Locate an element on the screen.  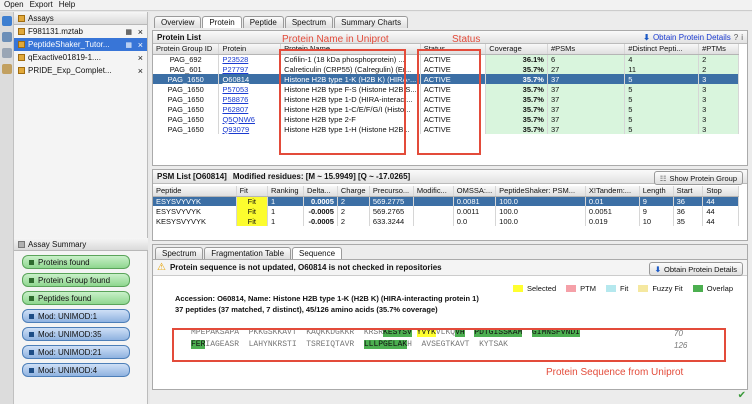
psms-cell: 27 is located at coordinates (586, 69).